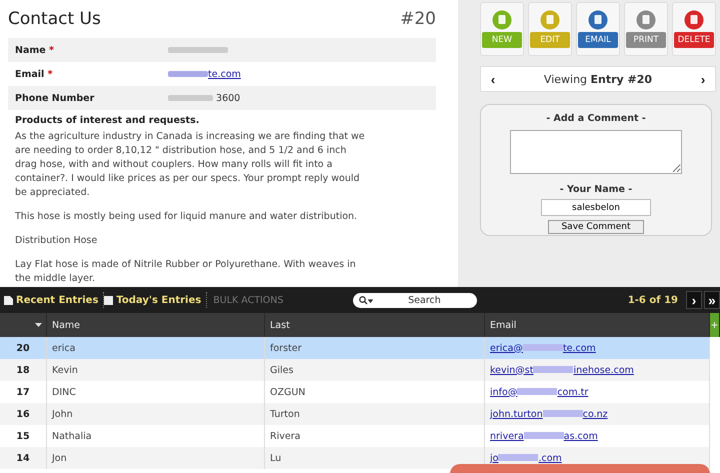 Image resolution: width=720 pixels, height=473 pixels. Describe the element at coordinates (598, 29) in the screenshot. I see `action-button: EMAIL` at that location.